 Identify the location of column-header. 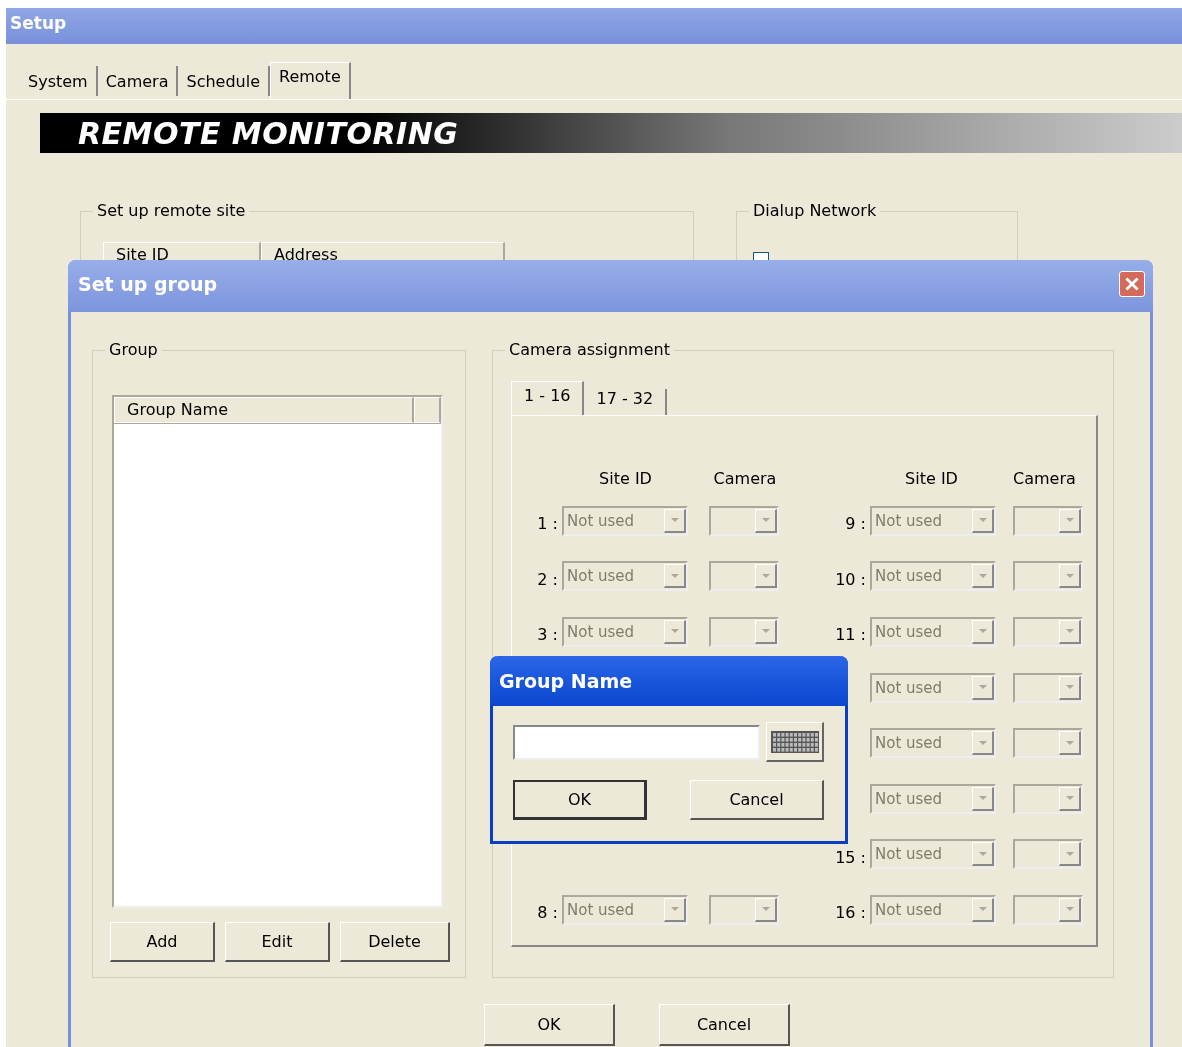
(427, 410).